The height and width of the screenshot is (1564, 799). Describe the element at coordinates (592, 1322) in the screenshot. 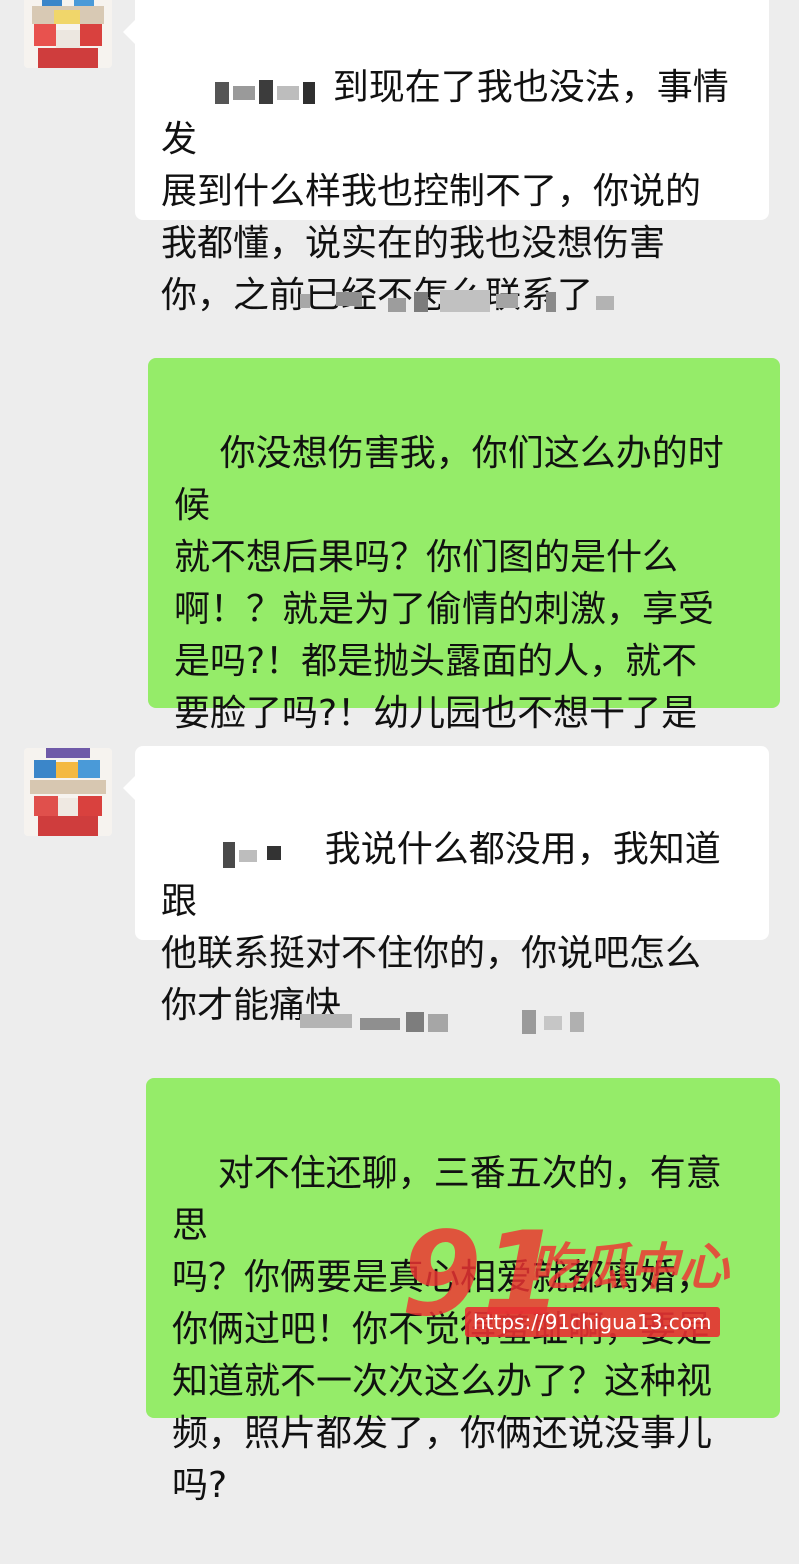

I see `watermark-url: https://91chigua13.com` at that location.